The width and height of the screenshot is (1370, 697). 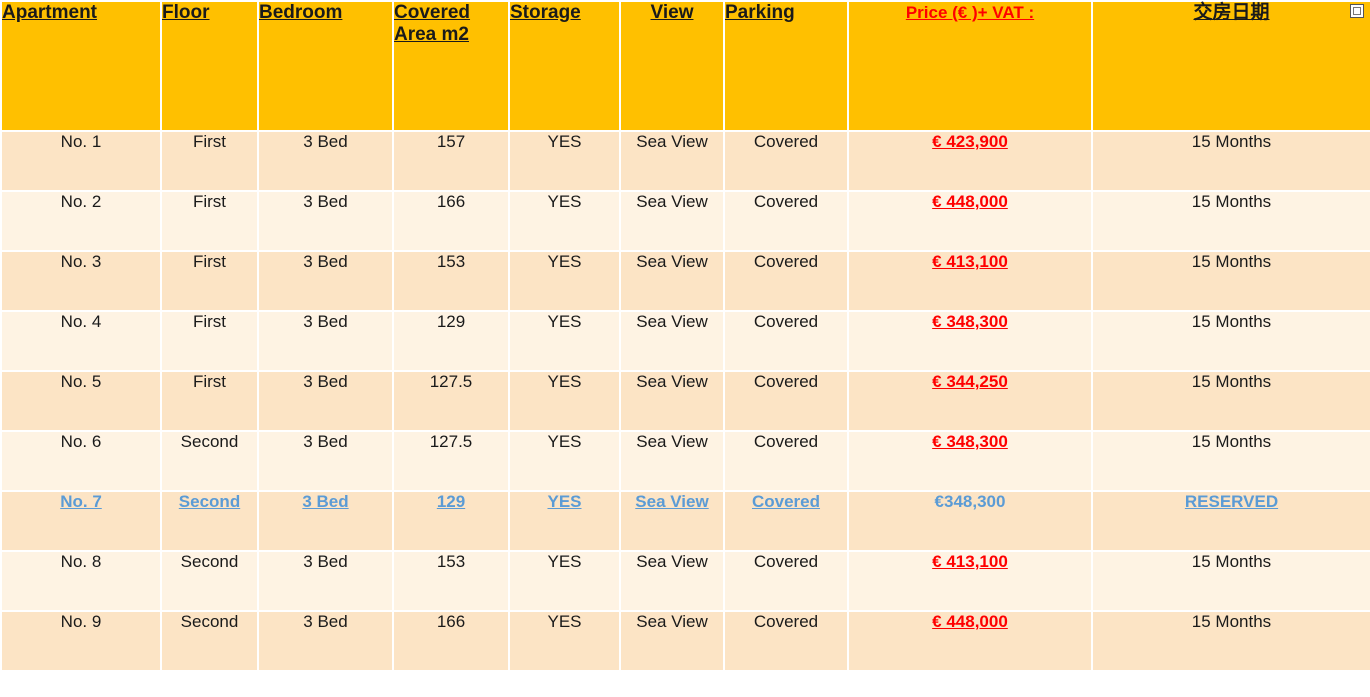 I want to click on cell-view-link: Sea View, so click(x=672, y=521).